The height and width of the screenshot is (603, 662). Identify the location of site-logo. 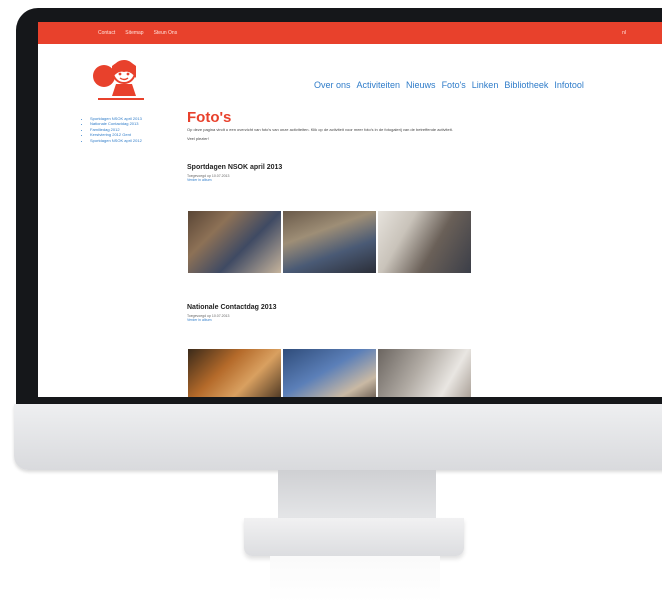
(121, 80).